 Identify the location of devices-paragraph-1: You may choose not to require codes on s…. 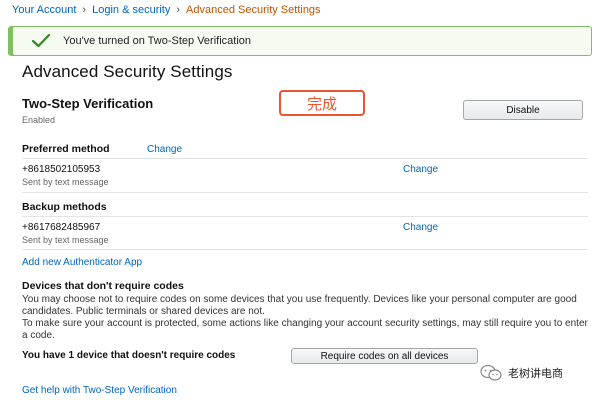
(299, 305).